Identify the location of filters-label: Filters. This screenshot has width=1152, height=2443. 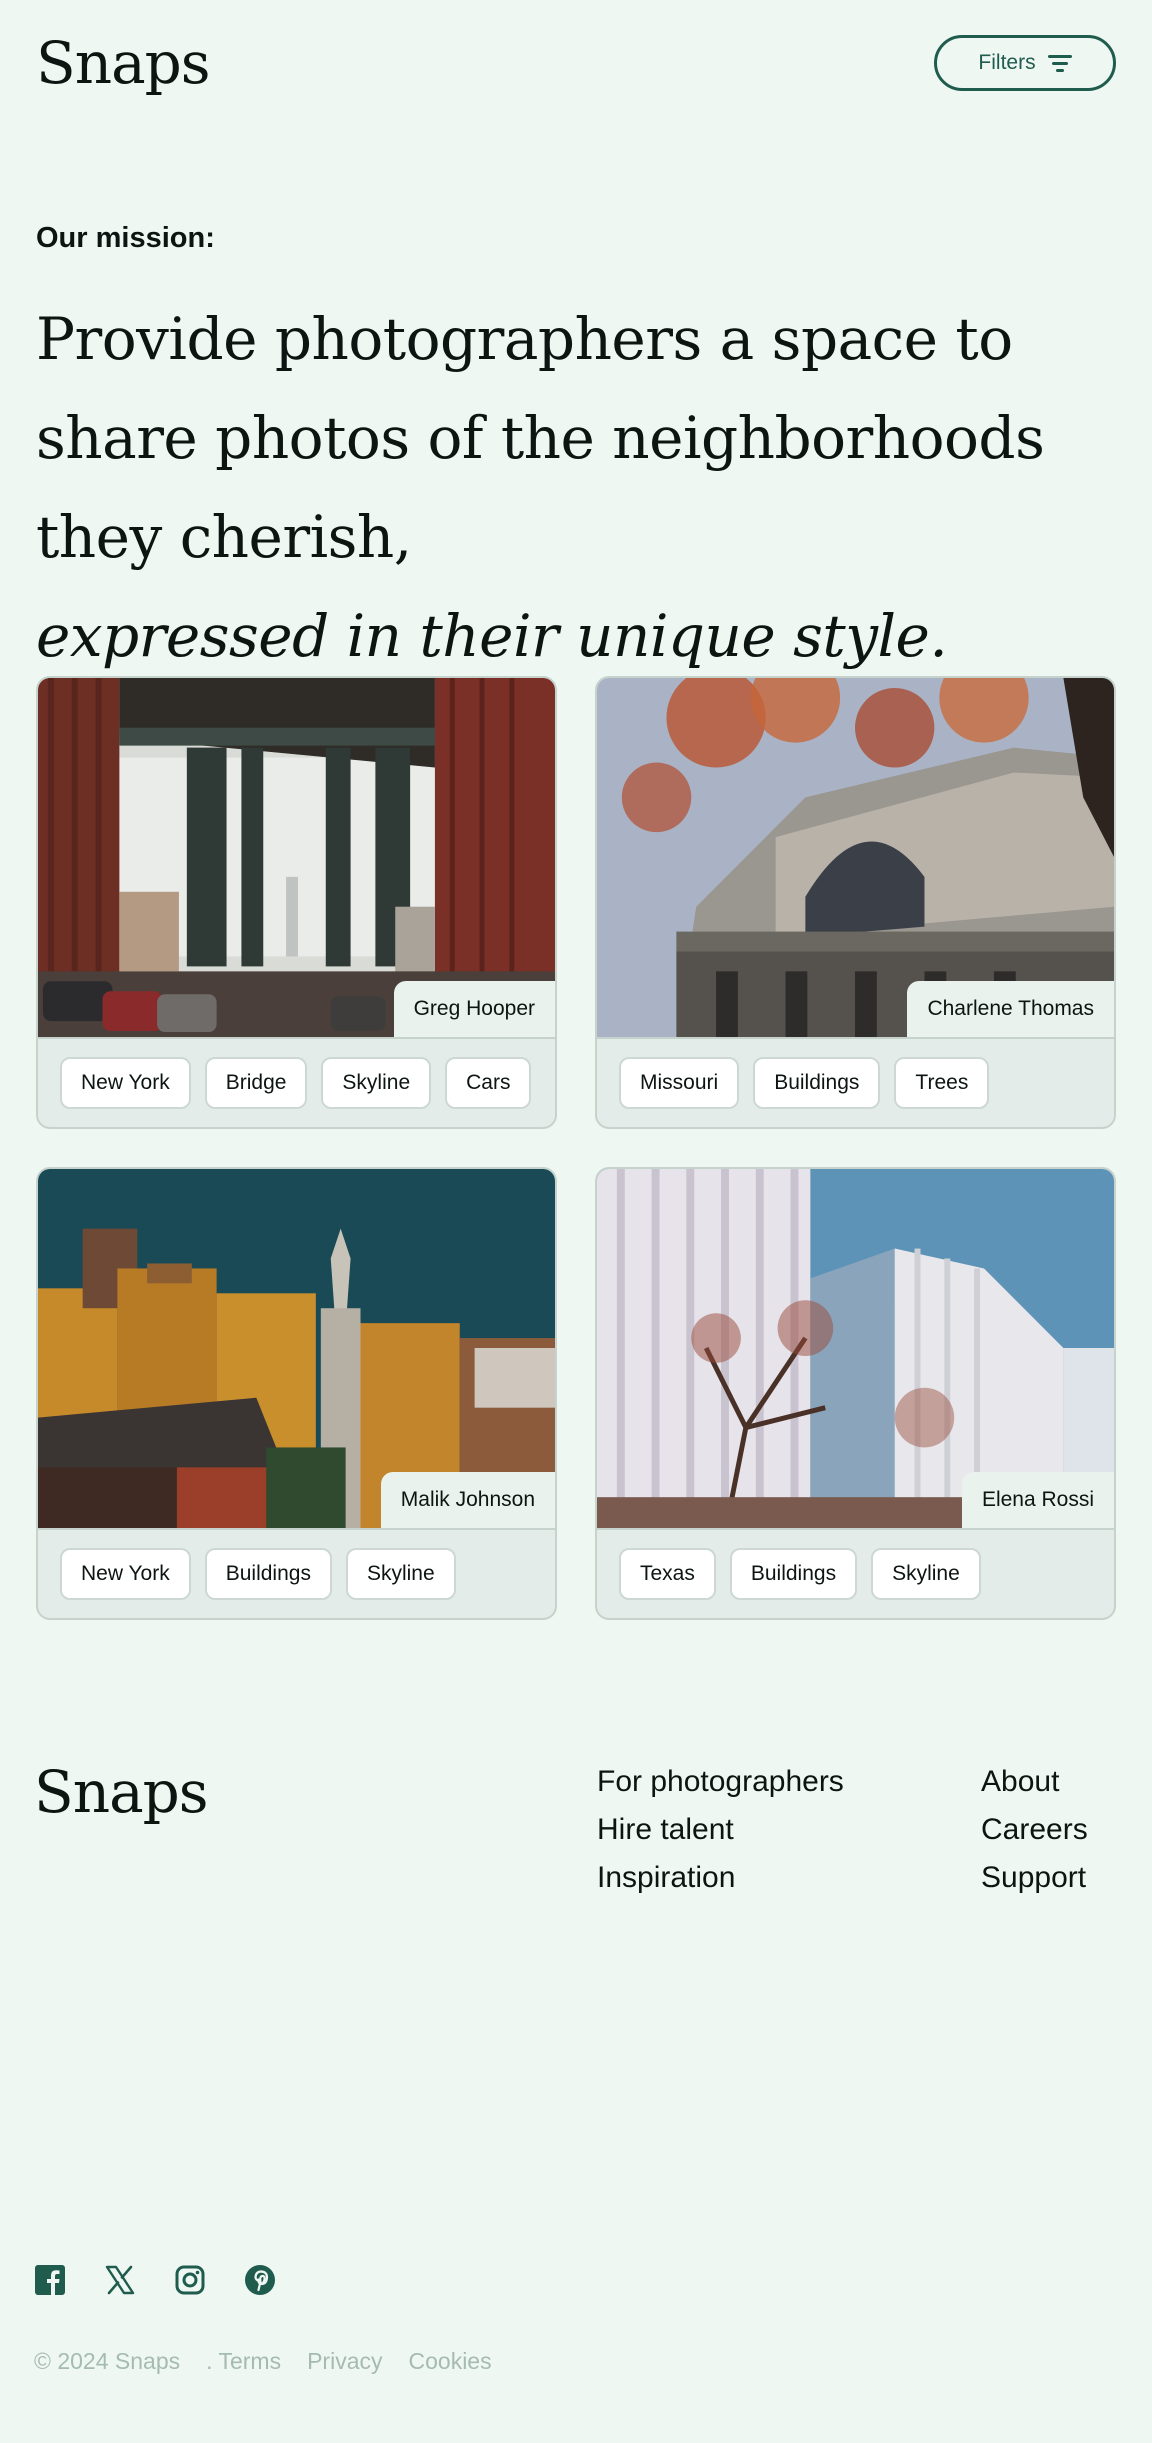
(1007, 62).